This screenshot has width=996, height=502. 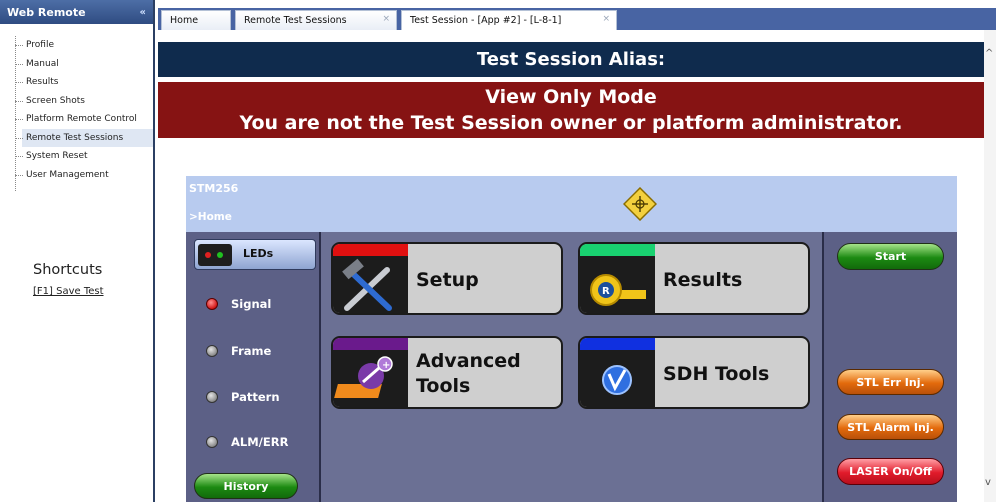 I want to click on tab-label: Home, so click(x=184, y=20).